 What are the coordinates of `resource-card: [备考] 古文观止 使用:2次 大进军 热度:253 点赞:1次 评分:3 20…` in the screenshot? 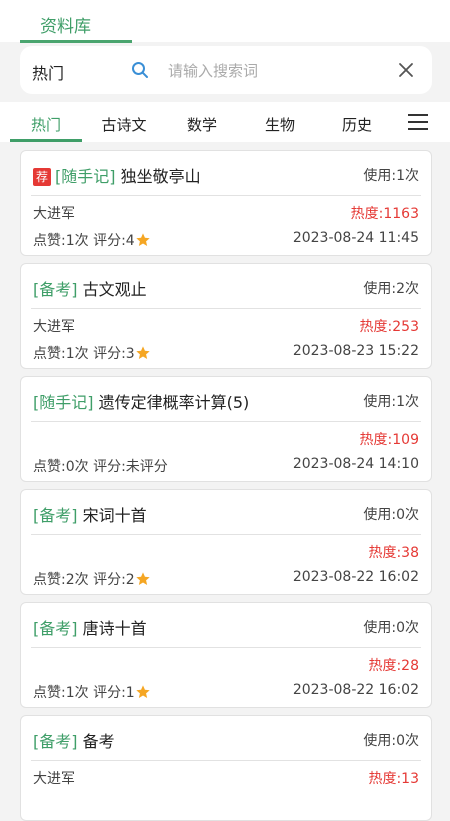 It's located at (226, 316).